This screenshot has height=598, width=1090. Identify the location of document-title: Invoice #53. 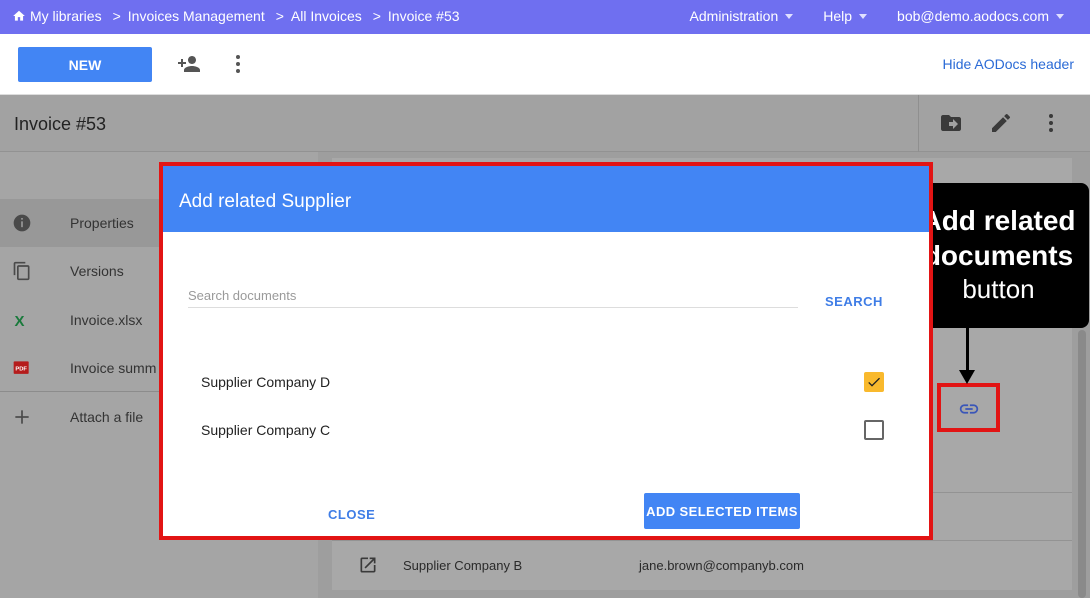
(60, 124).